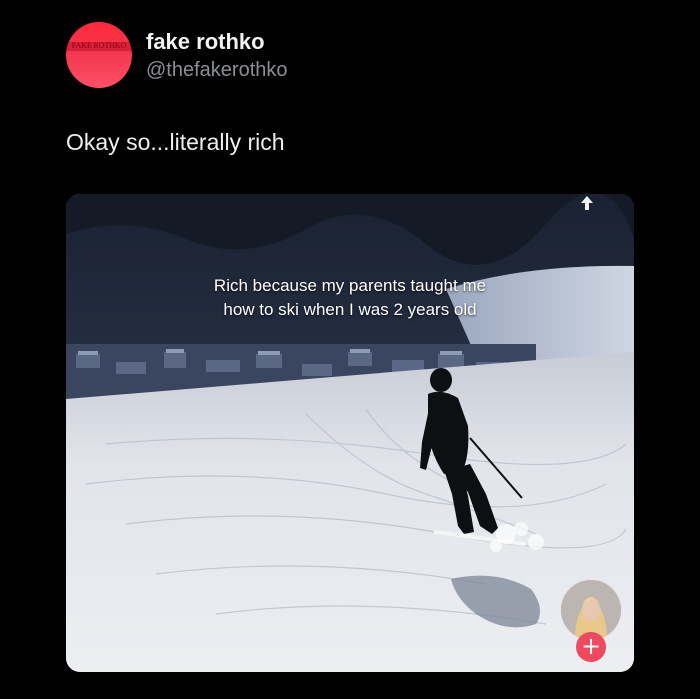 The height and width of the screenshot is (699, 700). What do you see at coordinates (217, 70) in the screenshot?
I see `author-handle: @thefakerothko` at bounding box center [217, 70].